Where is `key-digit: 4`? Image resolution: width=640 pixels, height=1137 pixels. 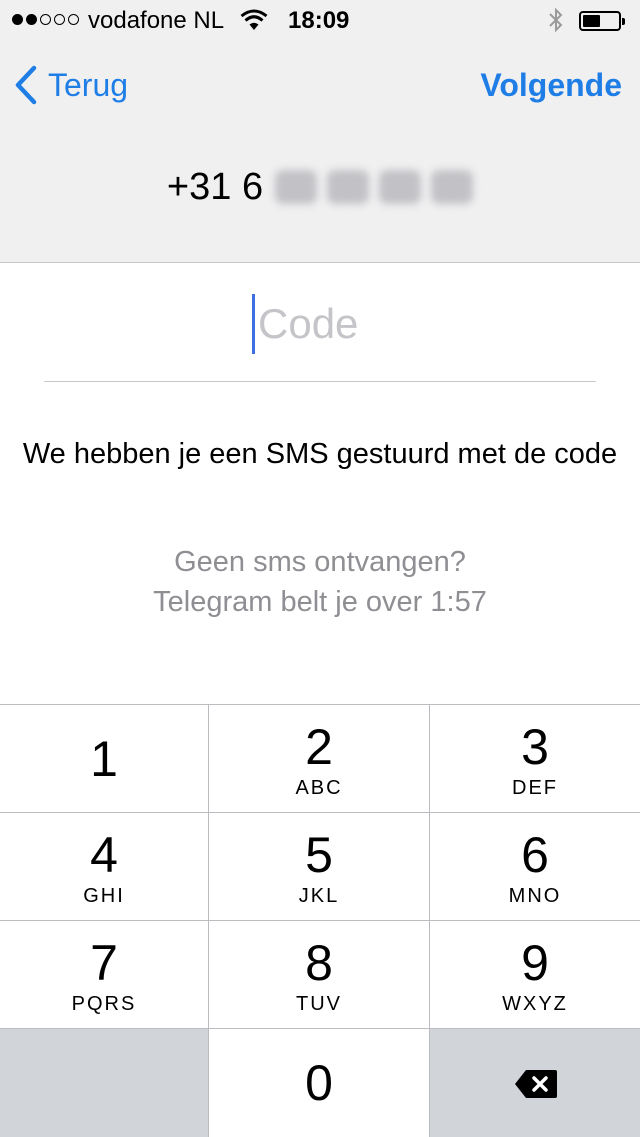
key-digit: 4 is located at coordinates (104, 855).